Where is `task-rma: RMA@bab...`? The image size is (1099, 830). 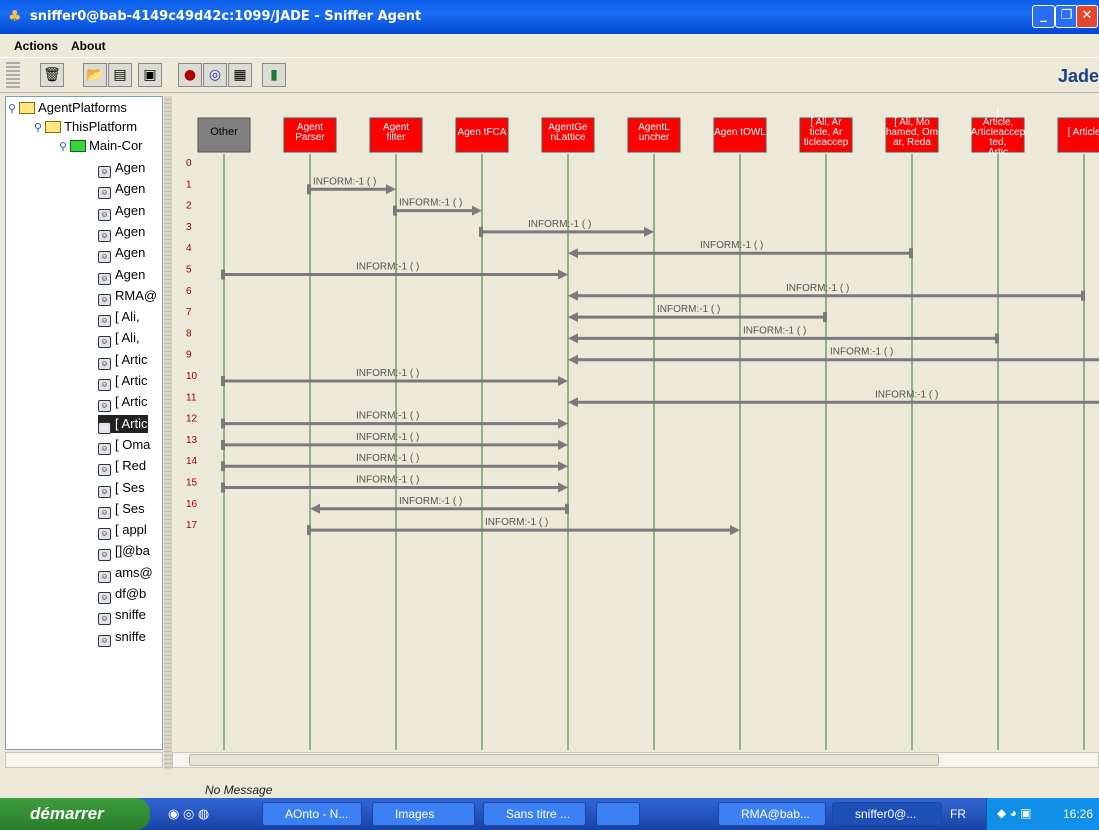 task-rma: RMA@bab... is located at coordinates (772, 814).